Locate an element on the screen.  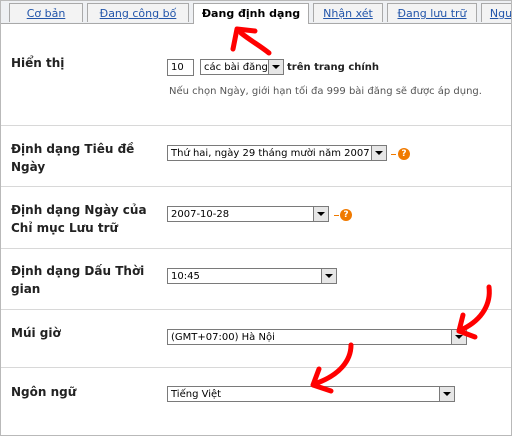
arrow-to-language is located at coordinates (334, 364).